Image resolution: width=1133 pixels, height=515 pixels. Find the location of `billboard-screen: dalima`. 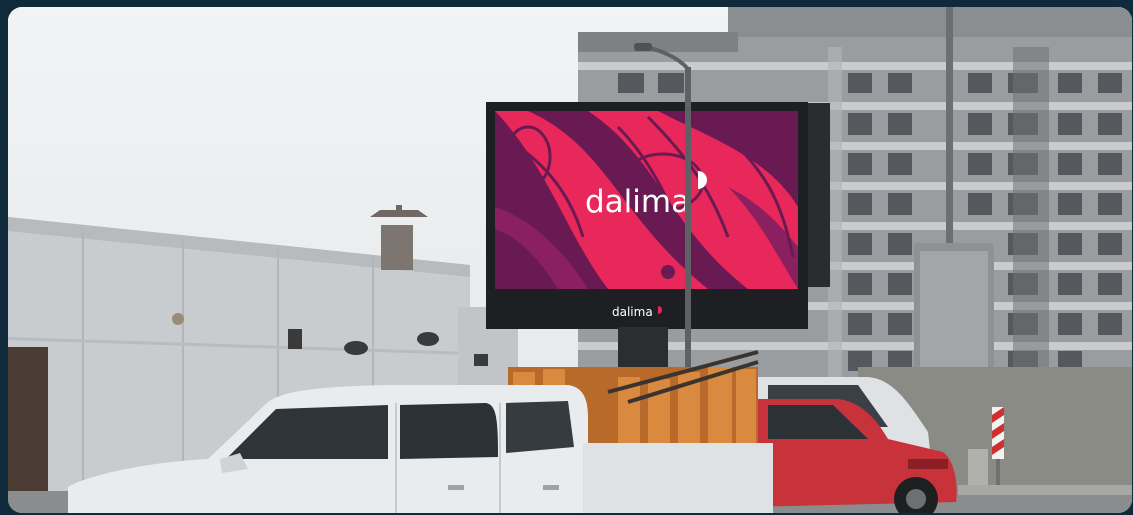

billboard-screen: dalima is located at coordinates (646, 200).